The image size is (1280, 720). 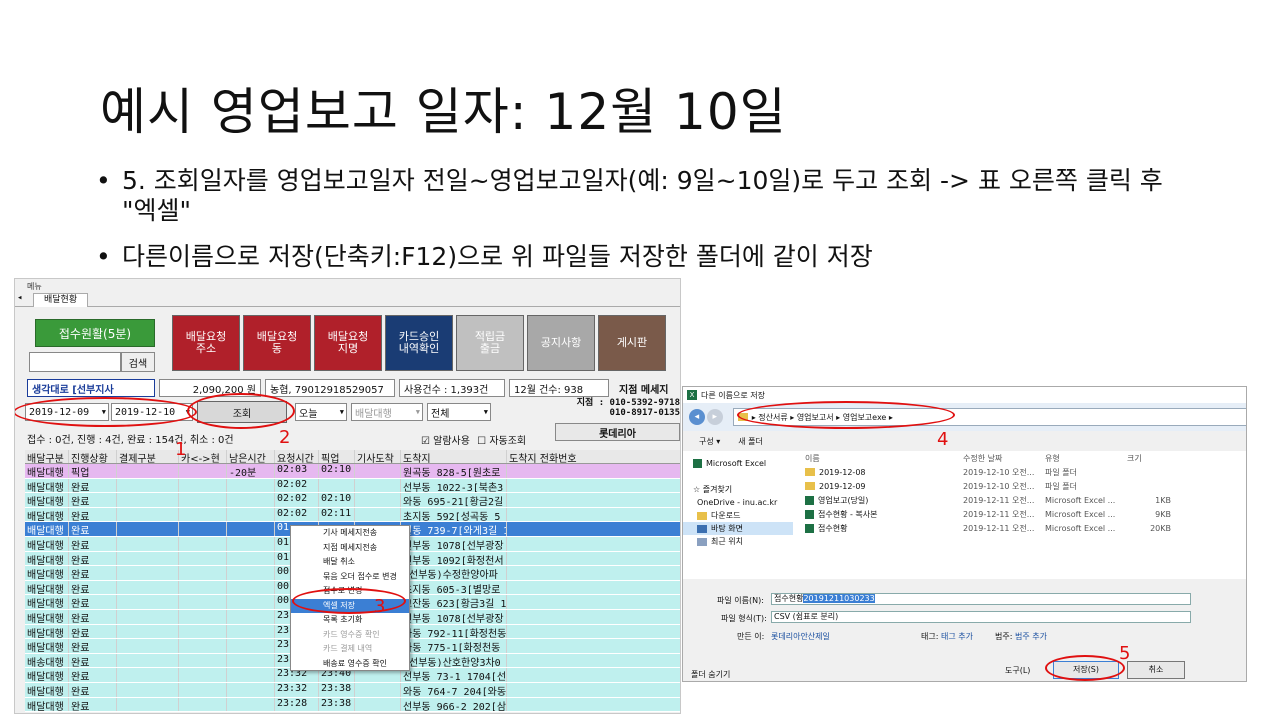 I want to click on tools-menu: 도구(L), so click(x=1017, y=670).